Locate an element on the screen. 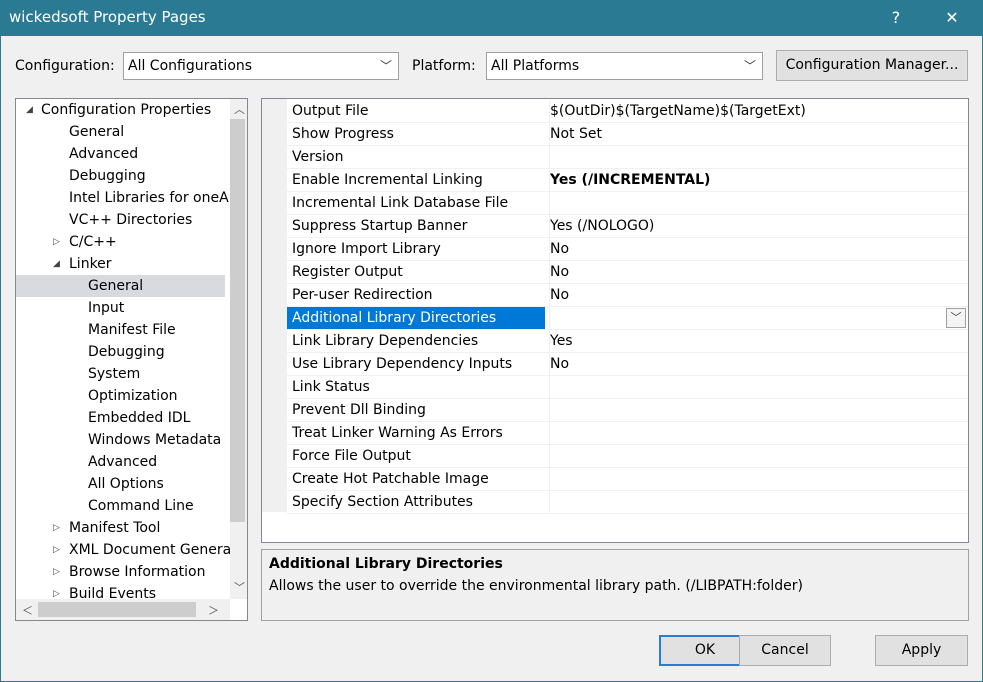  tree-item: ▷ Browse Information is located at coordinates (120, 572).